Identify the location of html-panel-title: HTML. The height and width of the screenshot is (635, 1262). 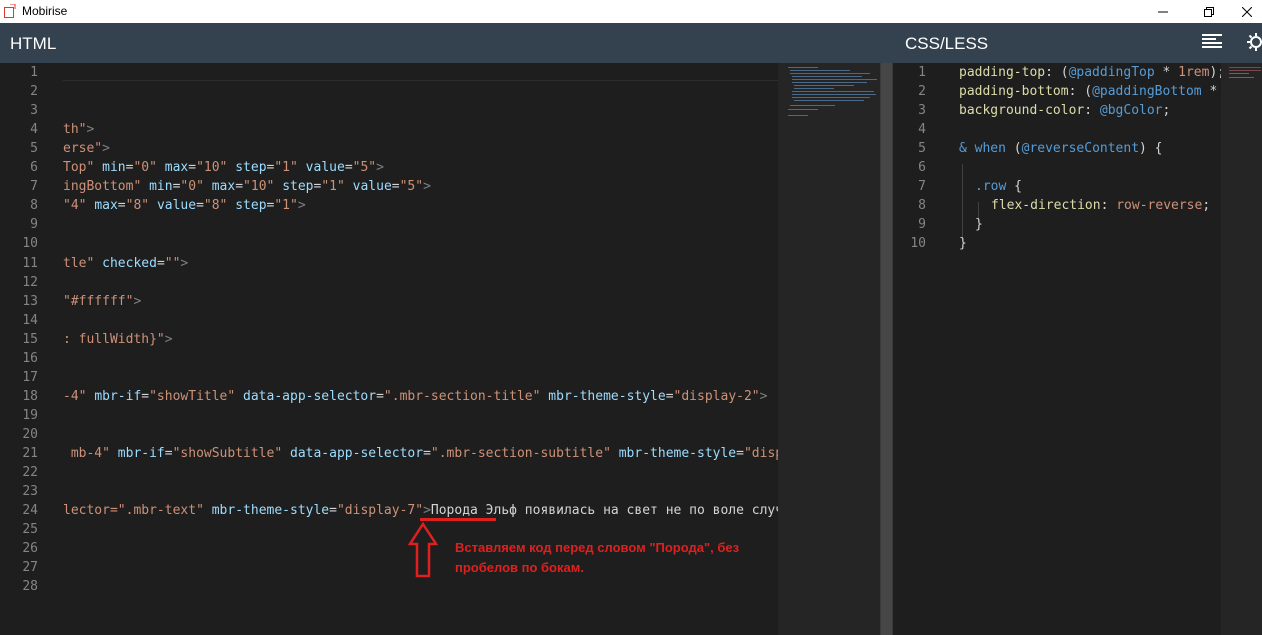
(33, 43).